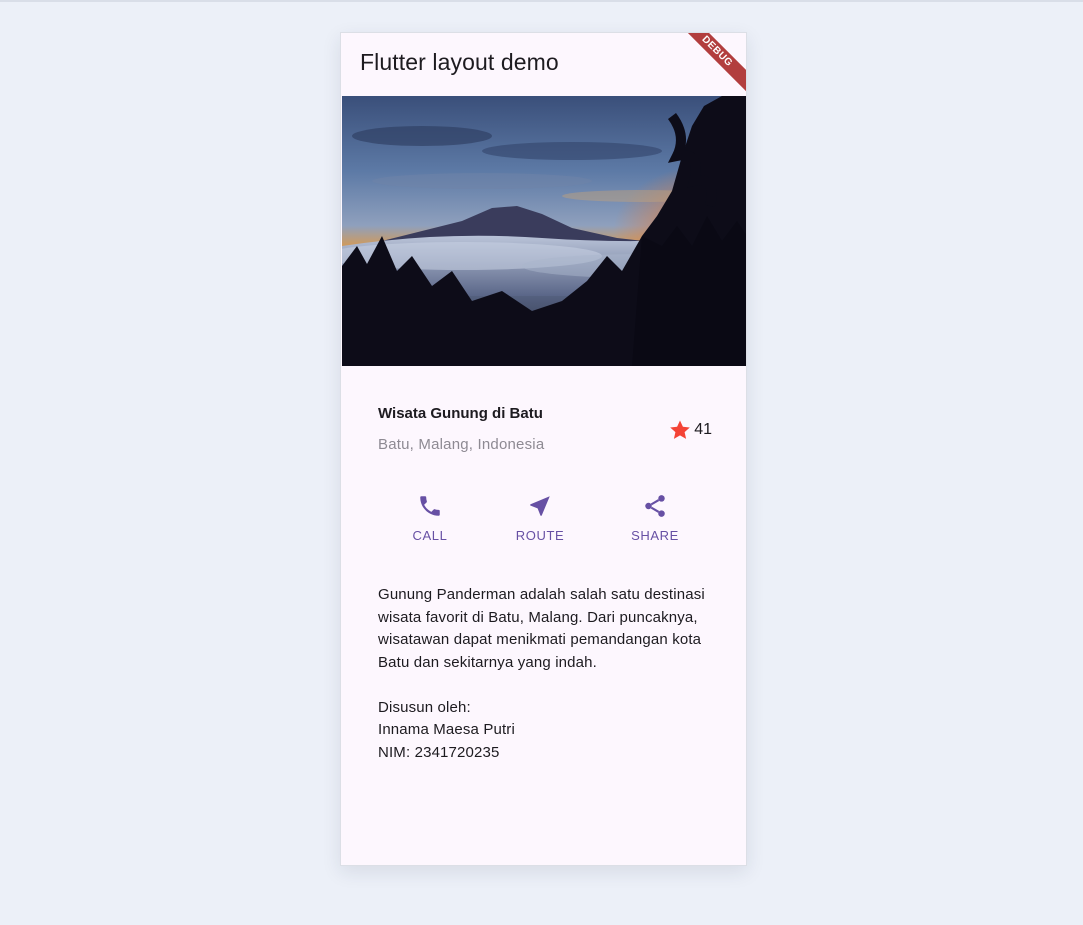  What do you see at coordinates (540, 518) in the screenshot?
I see `route-button: ROUTE` at bounding box center [540, 518].